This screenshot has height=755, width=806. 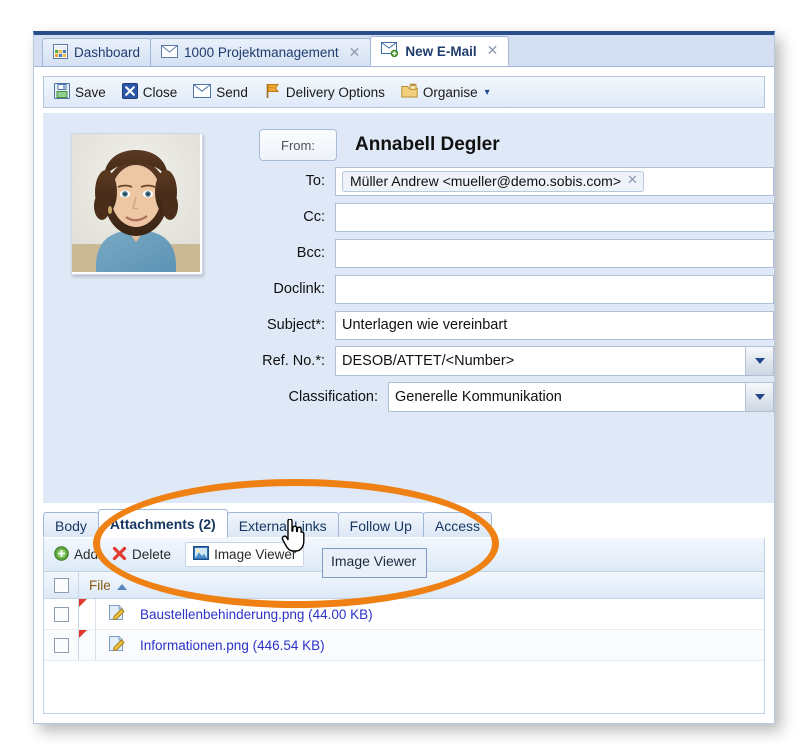 What do you see at coordinates (335, 92) in the screenshot?
I see `delivery-options-label: Delivery Options` at bounding box center [335, 92].